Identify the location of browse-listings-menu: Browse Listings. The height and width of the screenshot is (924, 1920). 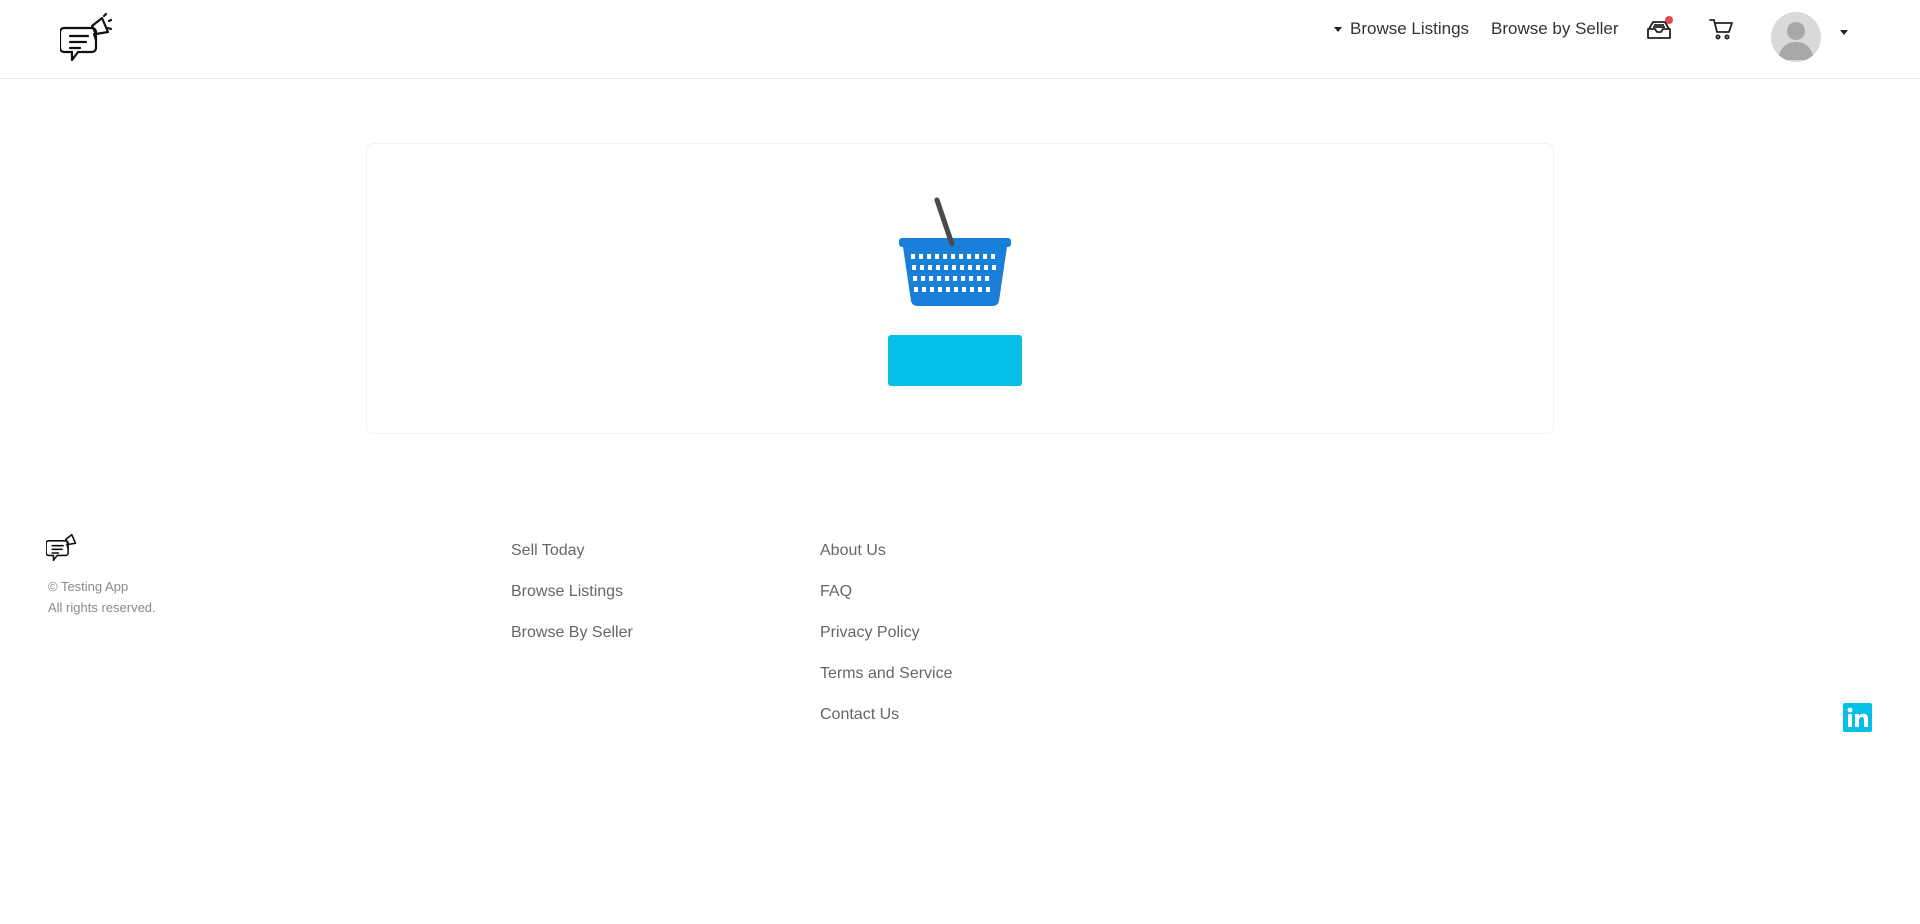
(1401, 29).